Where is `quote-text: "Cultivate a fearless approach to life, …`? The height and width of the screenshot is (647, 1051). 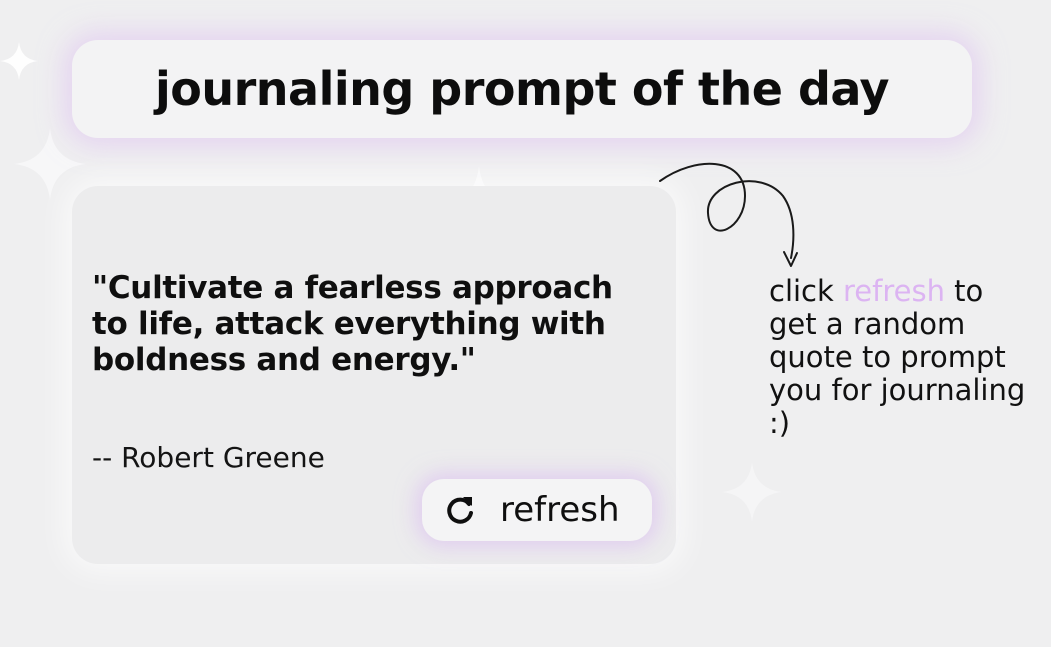 quote-text: "Cultivate a fearless approach to life, … is located at coordinates (352, 324).